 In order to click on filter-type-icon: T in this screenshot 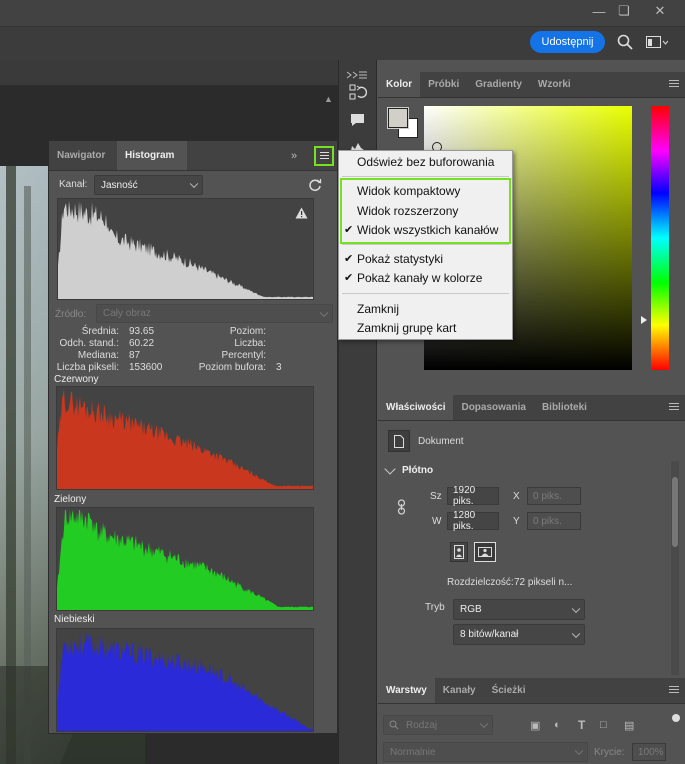, I will do `click(581, 725)`.